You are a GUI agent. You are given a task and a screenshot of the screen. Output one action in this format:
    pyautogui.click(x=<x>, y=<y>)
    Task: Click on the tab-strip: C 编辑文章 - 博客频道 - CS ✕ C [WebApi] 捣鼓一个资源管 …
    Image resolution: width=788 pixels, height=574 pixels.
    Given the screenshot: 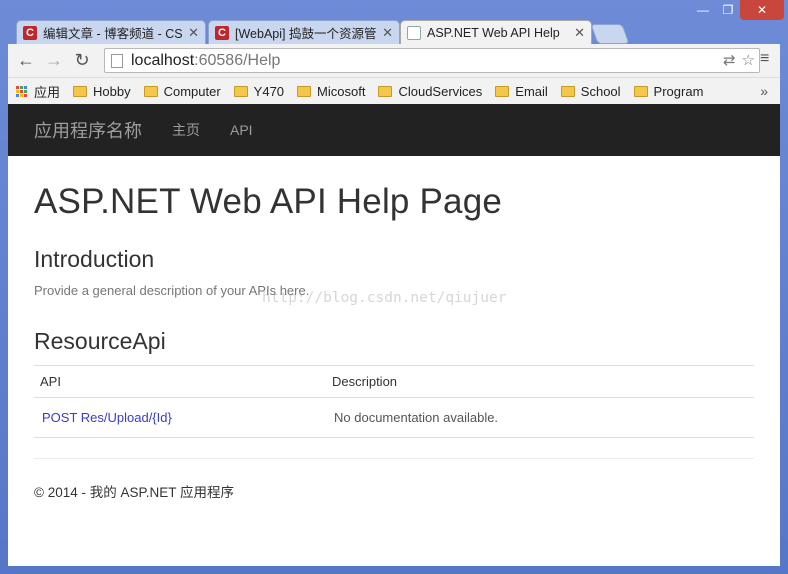 What is the action you would take?
    pyautogui.click(x=394, y=22)
    